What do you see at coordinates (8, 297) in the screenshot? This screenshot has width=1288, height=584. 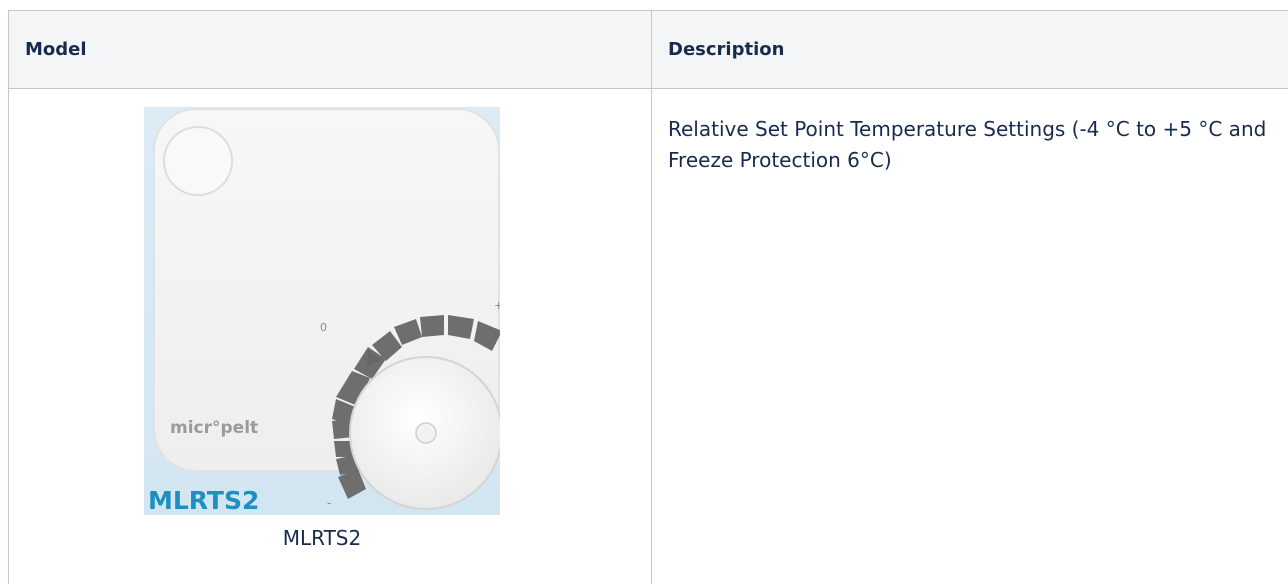 I see `table-left-border` at bounding box center [8, 297].